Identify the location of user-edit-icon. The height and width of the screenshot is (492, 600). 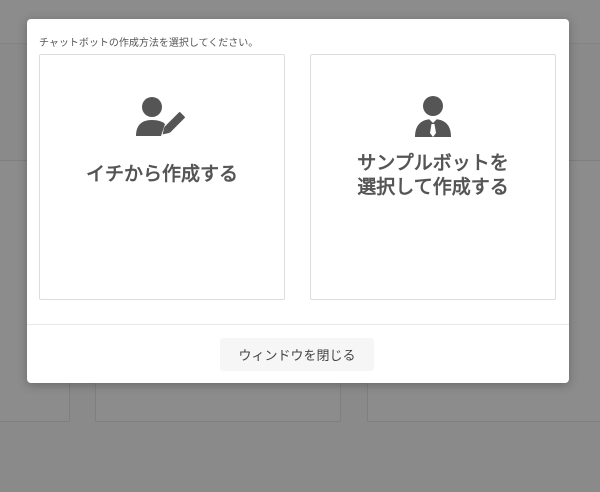
(162, 117).